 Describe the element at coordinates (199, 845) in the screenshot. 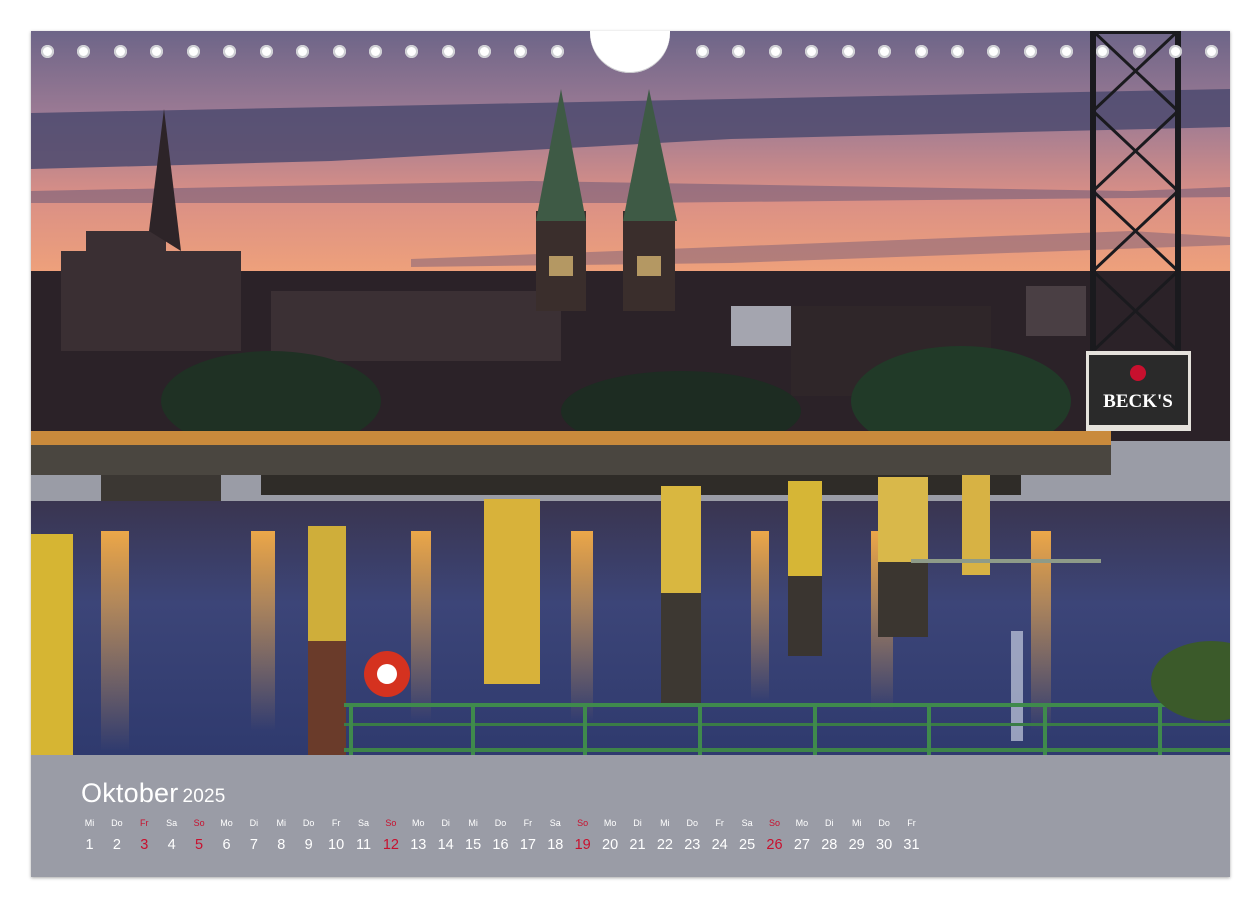

I see `day-number: 5` at that location.